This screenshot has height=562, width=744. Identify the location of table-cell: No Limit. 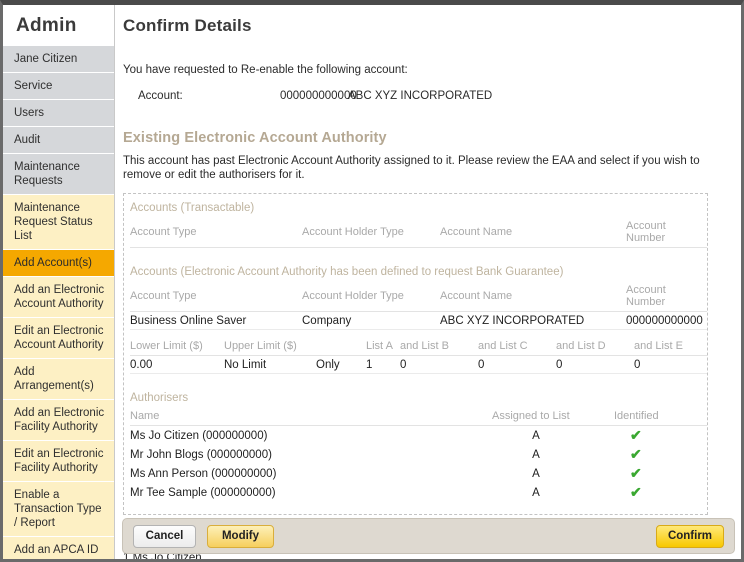
(270, 364).